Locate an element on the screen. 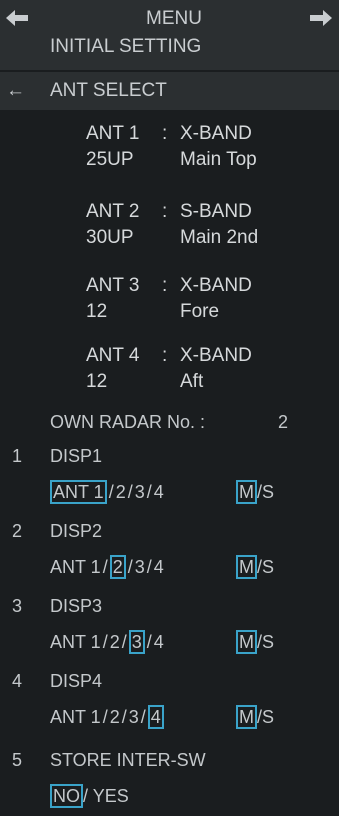 The width and height of the screenshot is (339, 816). antenna-3-model: 12 is located at coordinates (97, 311).